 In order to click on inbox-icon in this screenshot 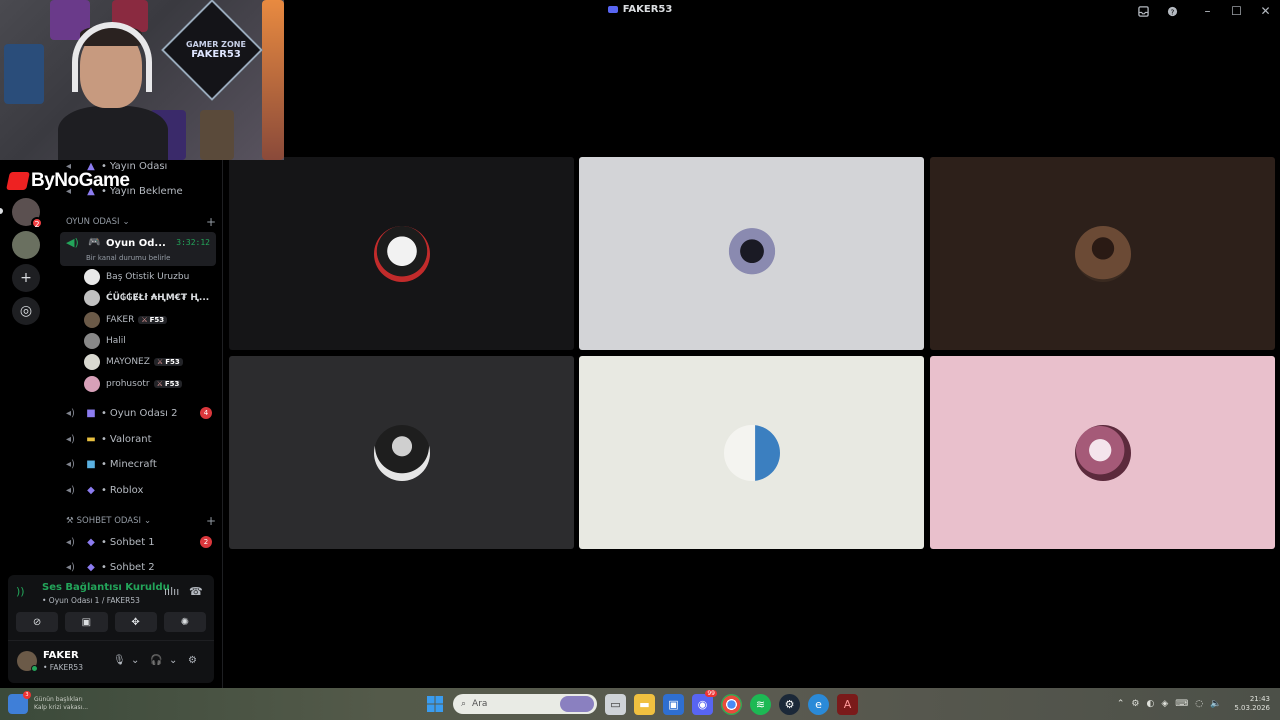, I will do `click(1143, 11)`.